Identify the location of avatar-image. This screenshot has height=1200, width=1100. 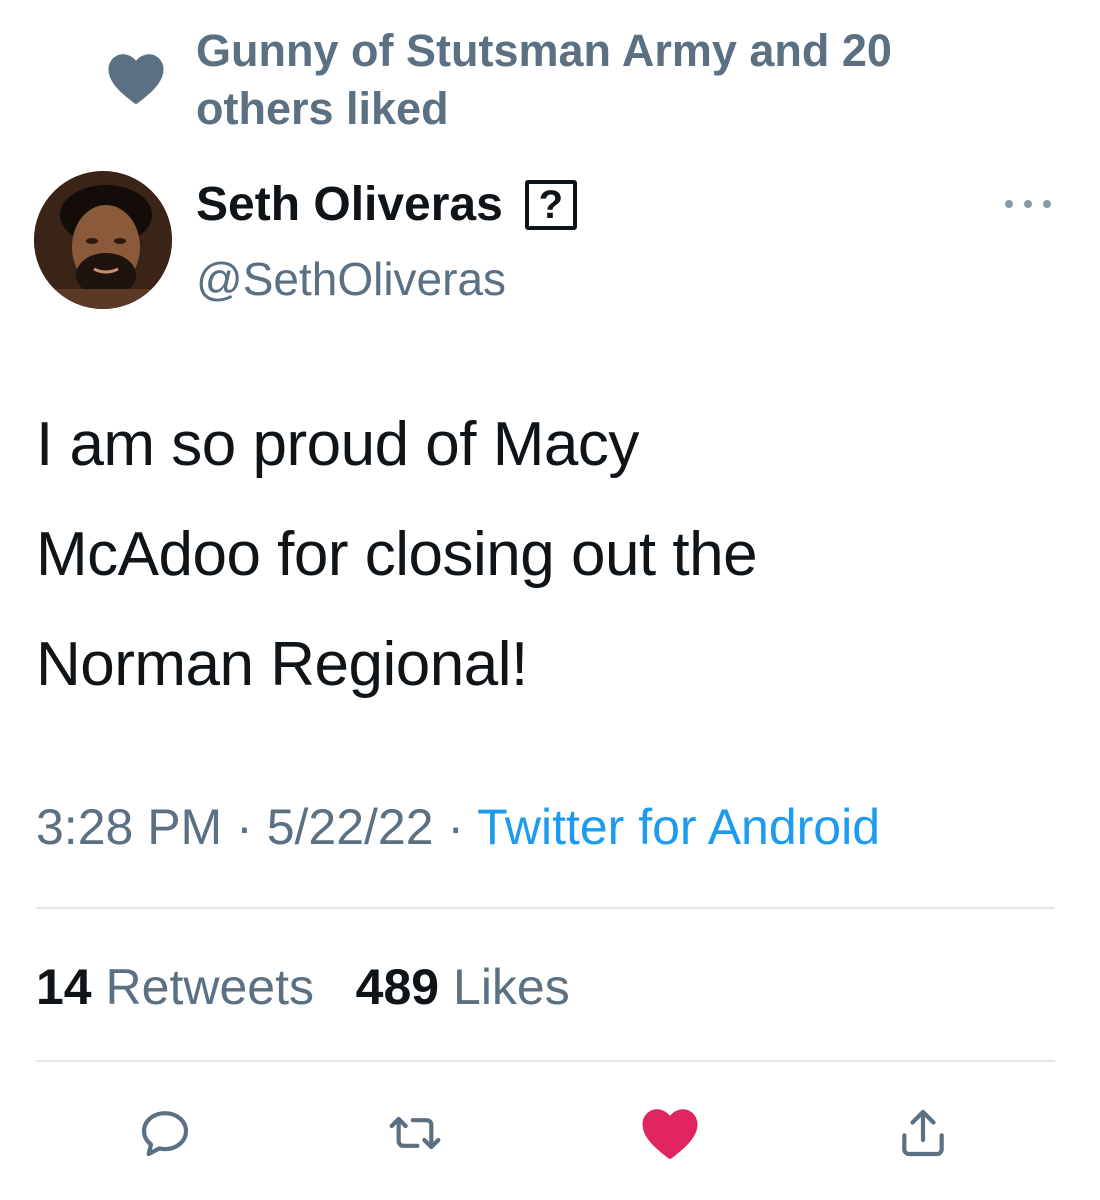
(103, 240).